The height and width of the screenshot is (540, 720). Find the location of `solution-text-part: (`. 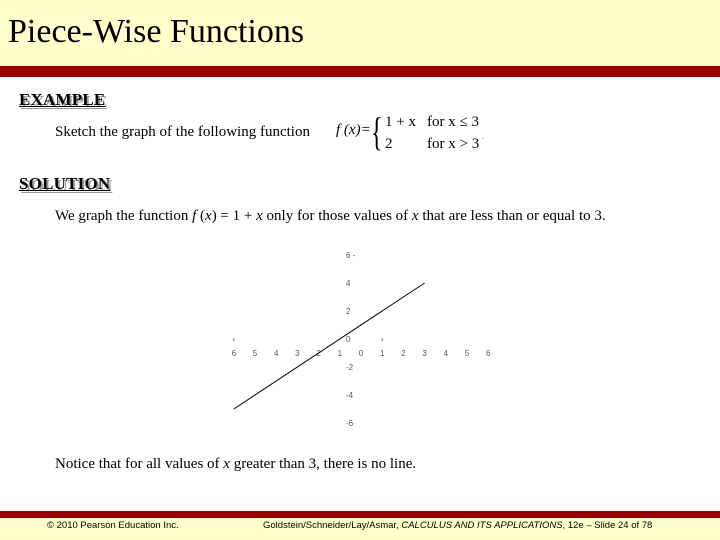

solution-text-part: ( is located at coordinates (201, 216).